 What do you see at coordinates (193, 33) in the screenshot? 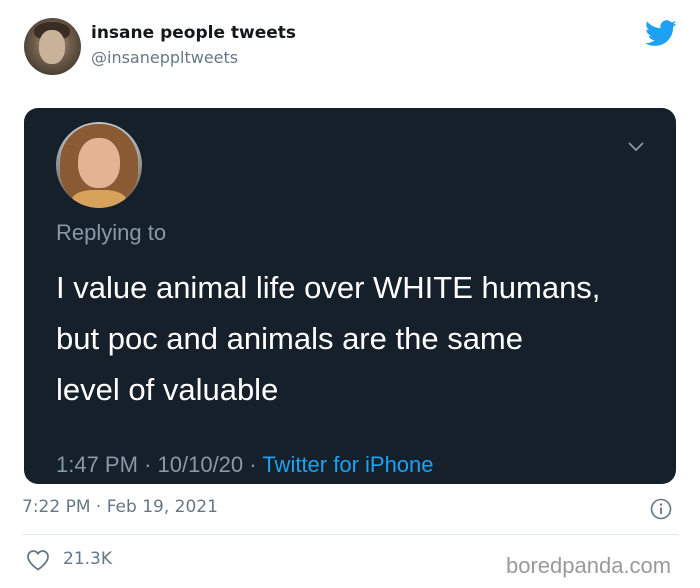
I see `author-display-name: insane people tweets` at bounding box center [193, 33].